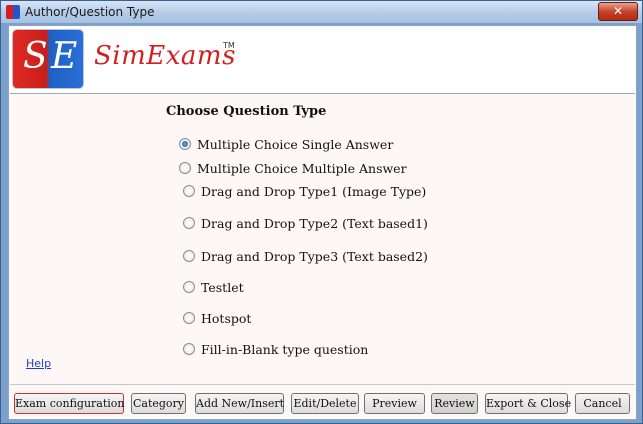 This screenshot has width=643, height=424. Describe the element at coordinates (185, 144) in the screenshot. I see `radio-selected-icon` at that location.